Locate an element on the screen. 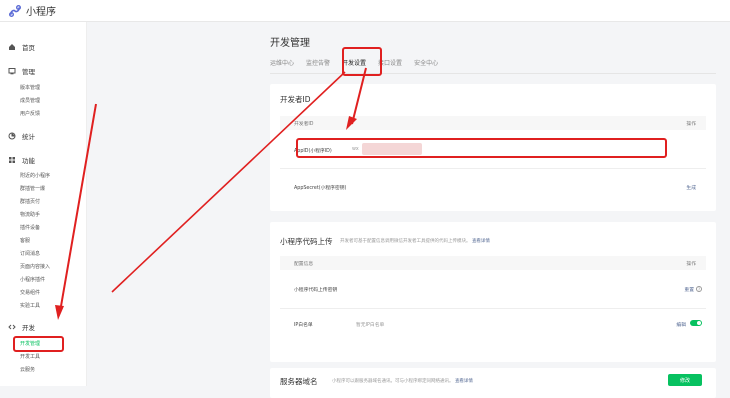  app-title: 小程序 is located at coordinates (41, 12).